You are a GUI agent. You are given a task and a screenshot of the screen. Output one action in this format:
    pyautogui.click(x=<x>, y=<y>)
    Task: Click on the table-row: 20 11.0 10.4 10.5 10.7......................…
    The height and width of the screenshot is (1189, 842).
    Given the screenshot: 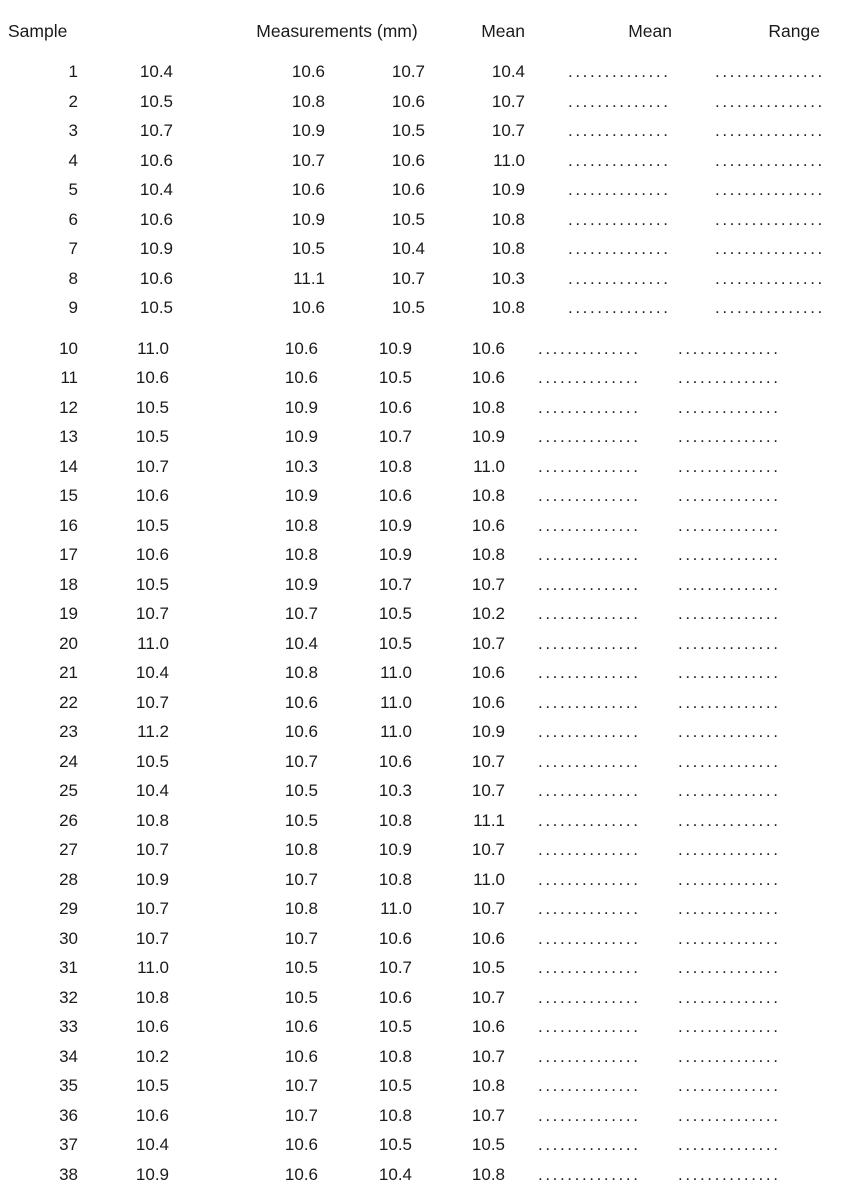 What is the action you would take?
    pyautogui.click(x=421, y=643)
    